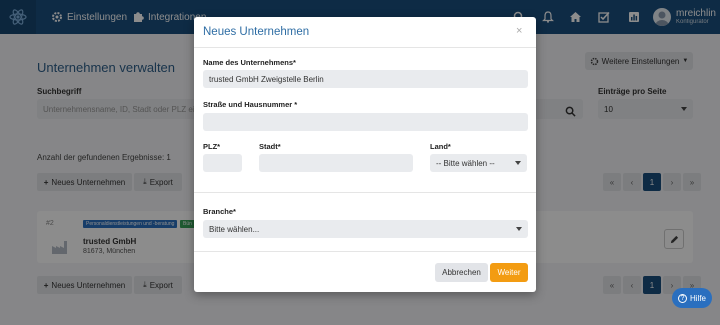  I want to click on question-icon: ?, so click(682, 298).